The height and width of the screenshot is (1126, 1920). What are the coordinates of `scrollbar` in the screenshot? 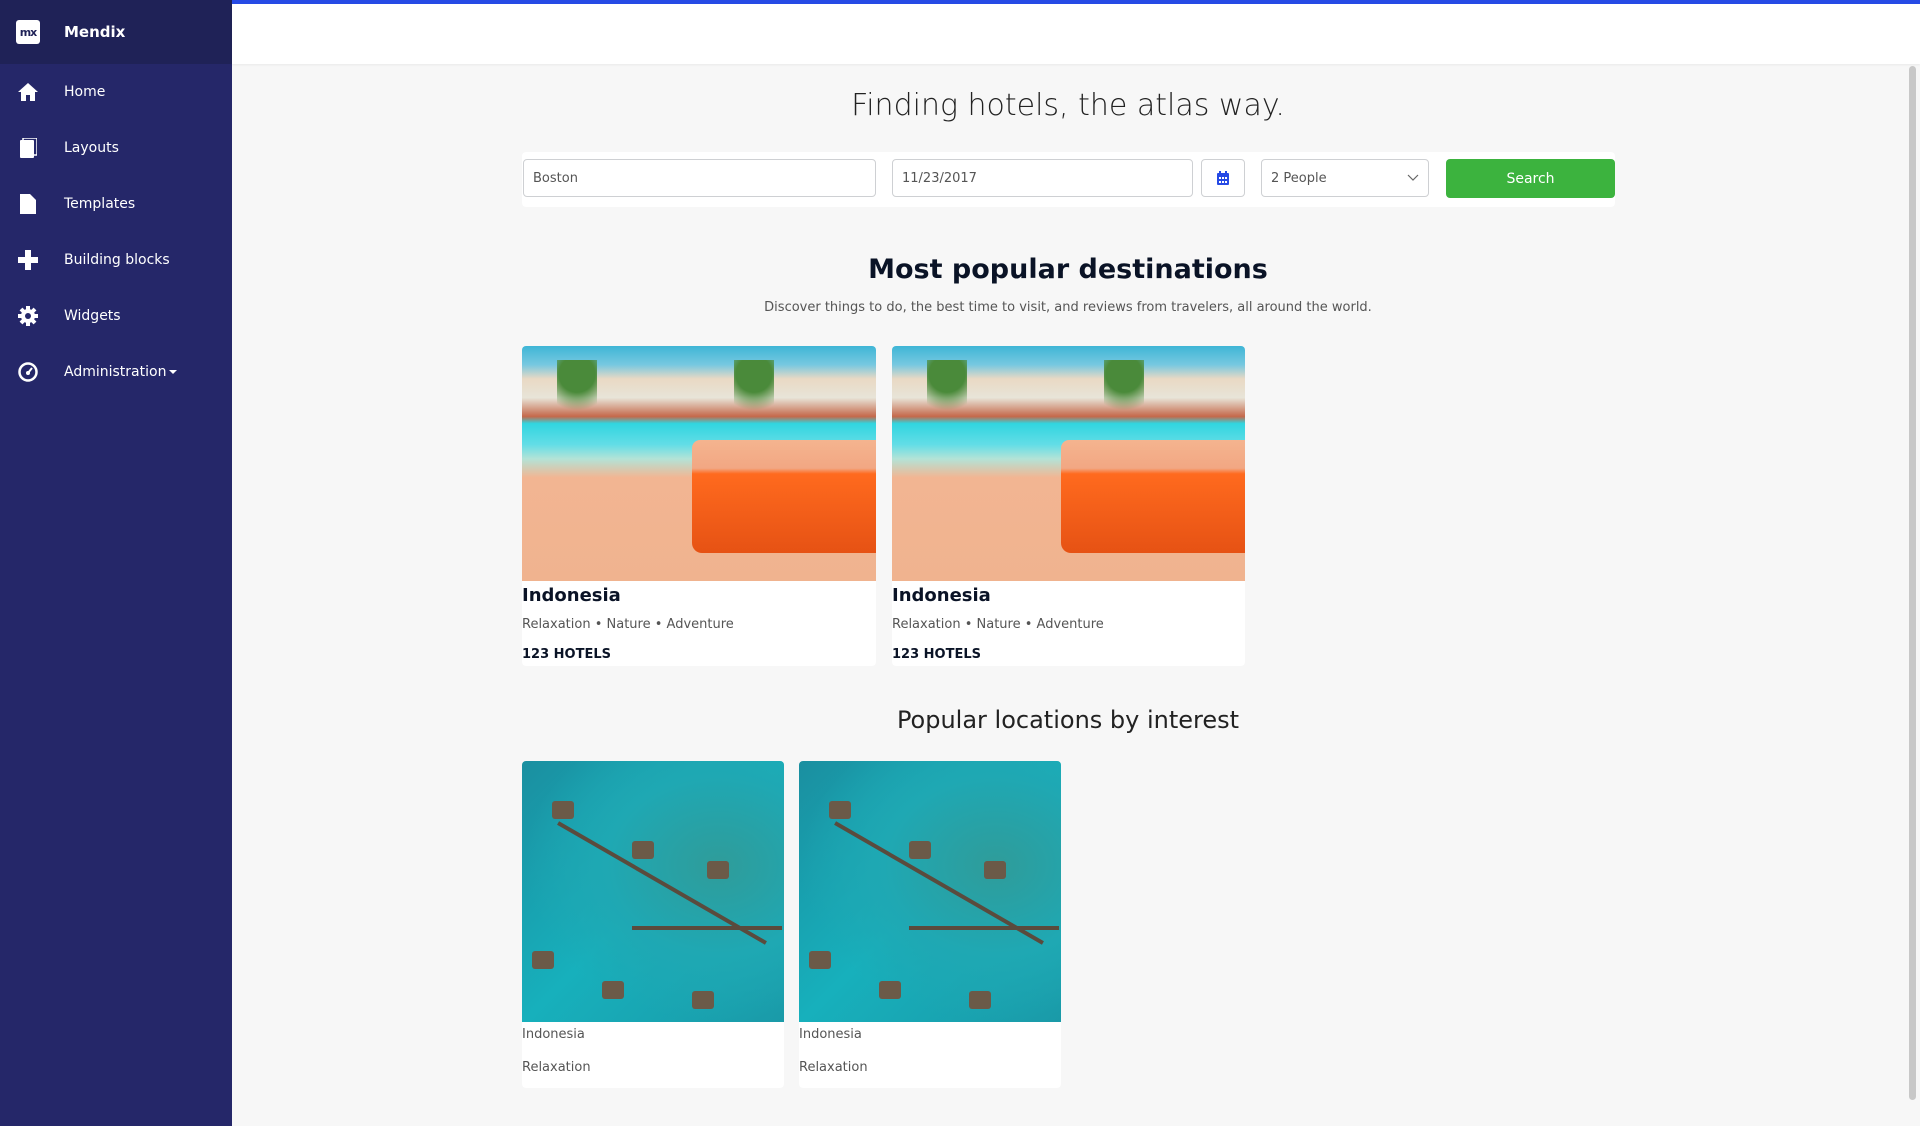 It's located at (1912, 583).